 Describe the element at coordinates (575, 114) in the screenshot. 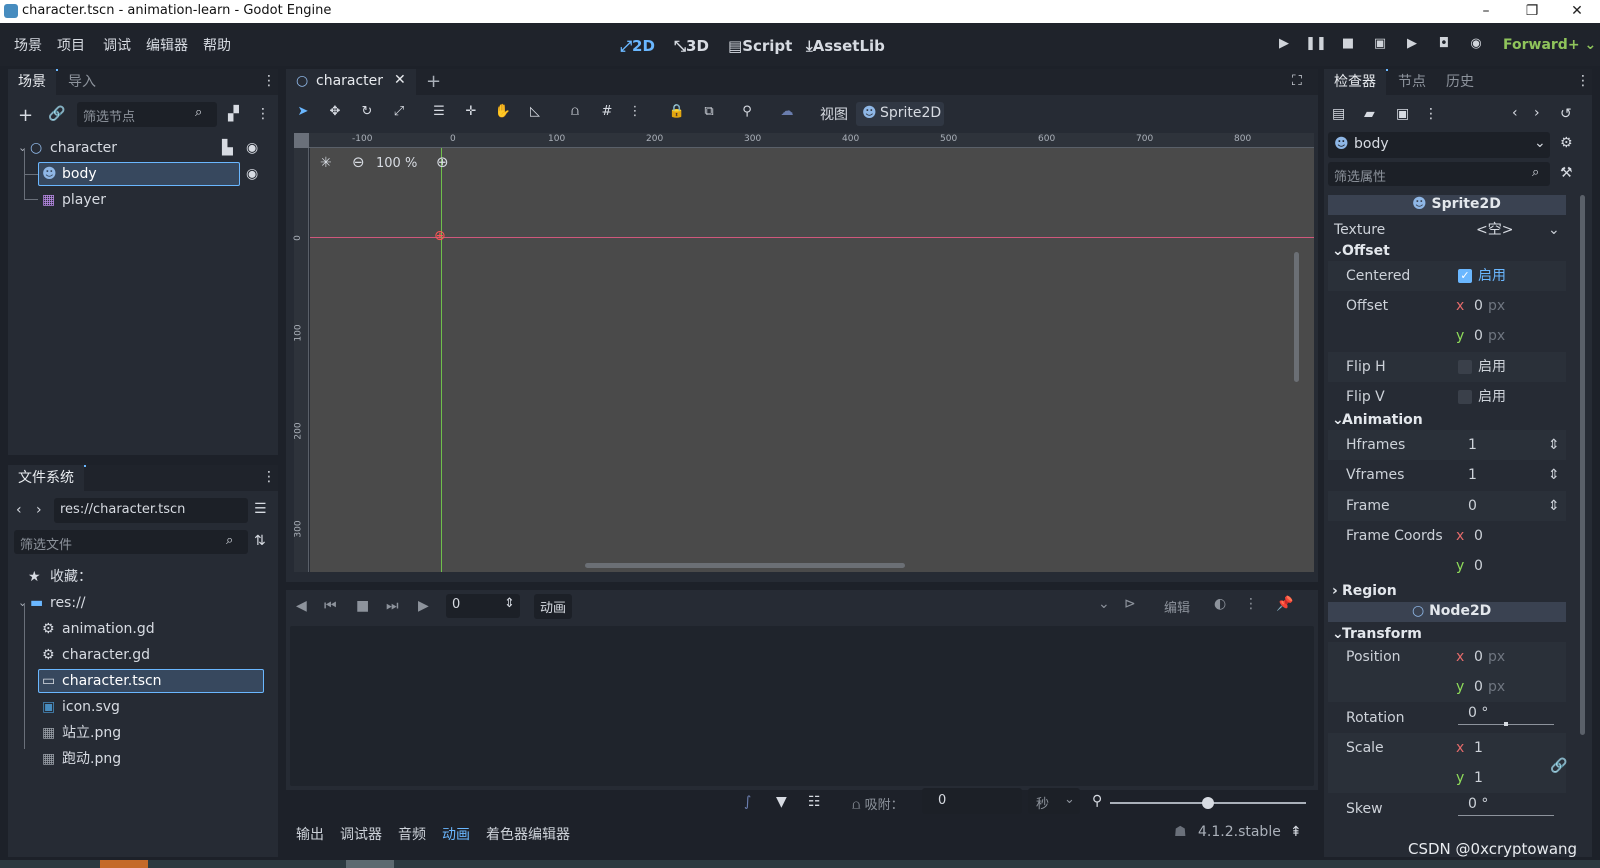

I see `smart-snap-icon: ⩍` at that location.